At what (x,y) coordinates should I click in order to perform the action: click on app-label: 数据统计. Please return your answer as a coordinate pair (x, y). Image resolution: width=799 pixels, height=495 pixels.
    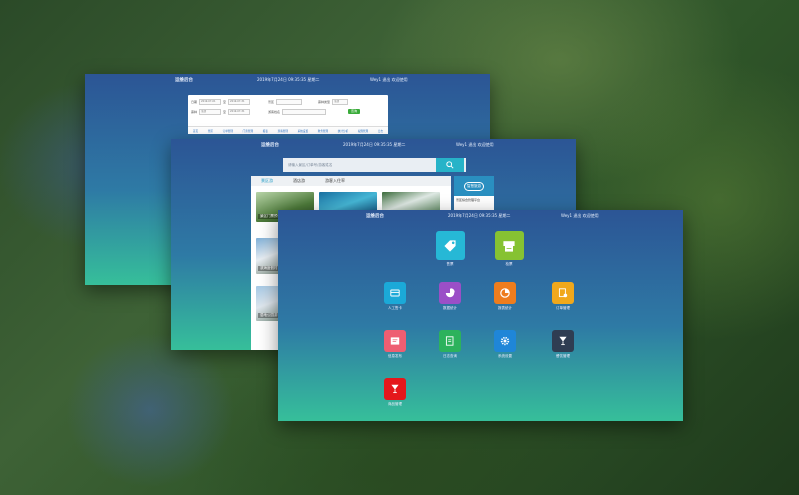
    Looking at the image, I should click on (450, 308).